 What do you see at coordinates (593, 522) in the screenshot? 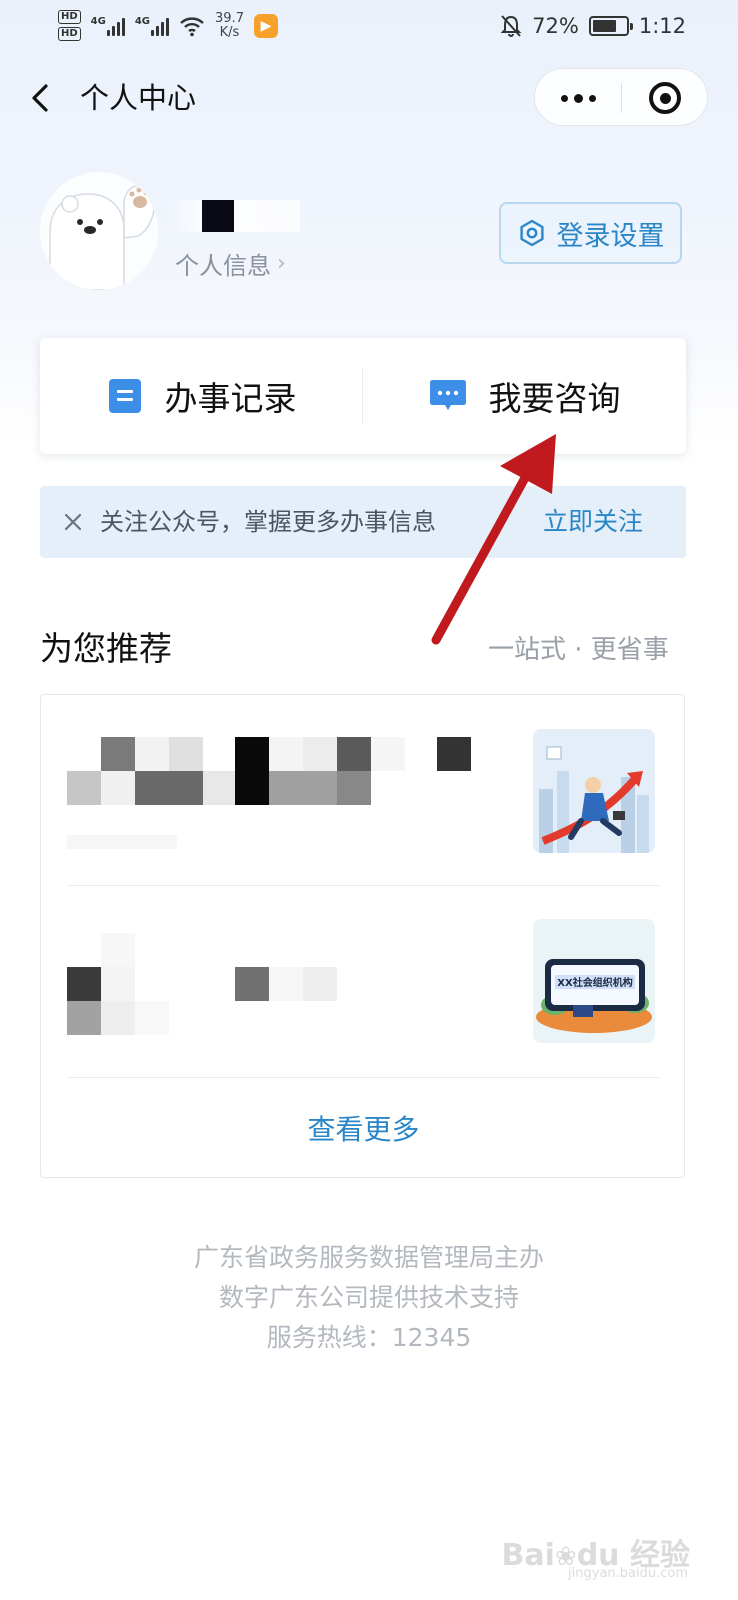
I see `follow-now-link: 立即关注` at bounding box center [593, 522].